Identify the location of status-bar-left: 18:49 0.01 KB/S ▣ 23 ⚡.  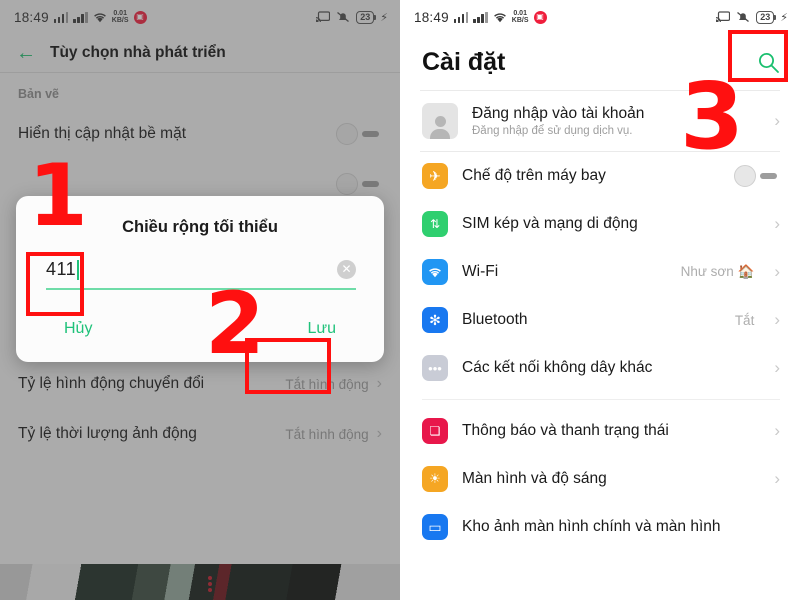
(200, 17).